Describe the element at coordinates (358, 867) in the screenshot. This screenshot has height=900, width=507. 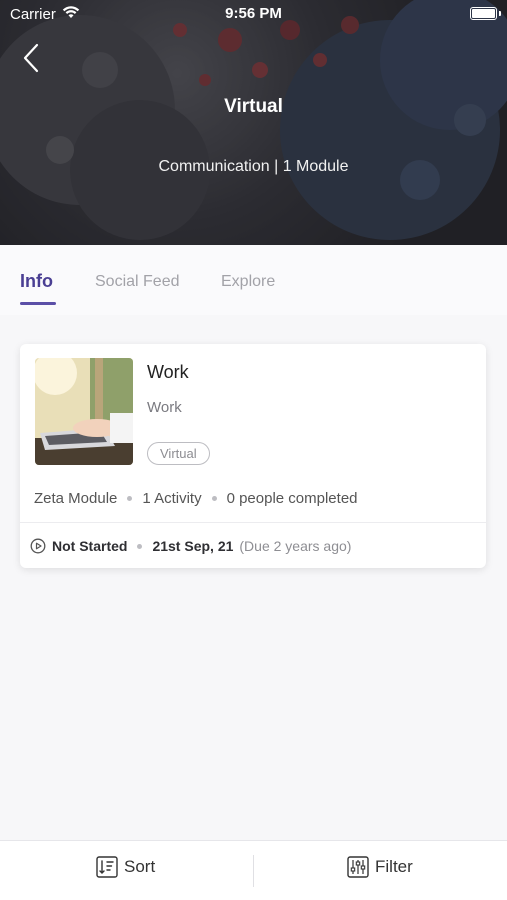
I see `filter-sliders-icon` at that location.